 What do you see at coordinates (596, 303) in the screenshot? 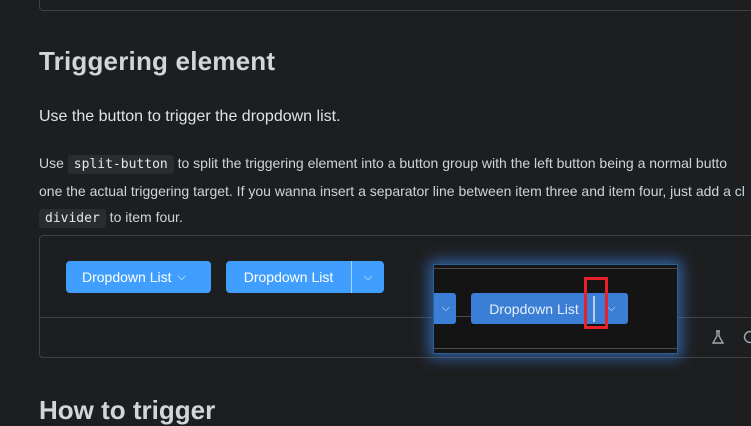
I see `highlight-box` at bounding box center [596, 303].